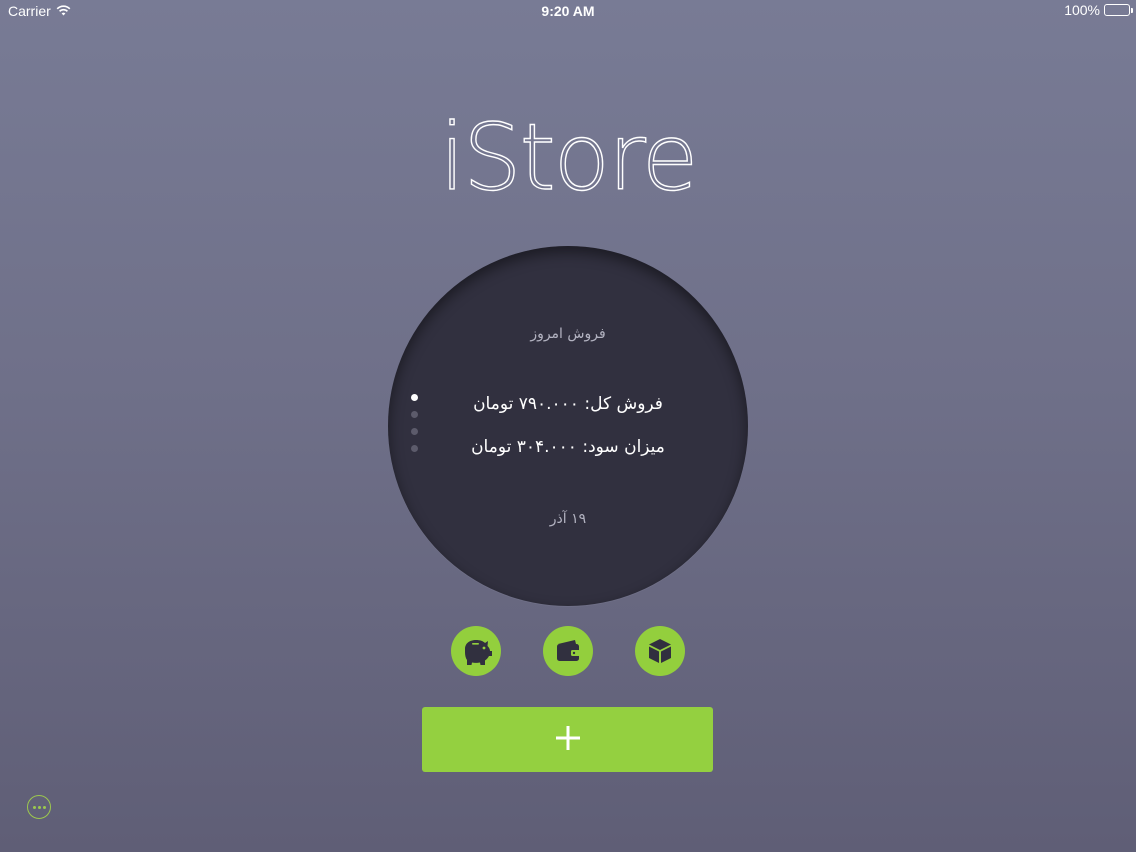 This screenshot has height=852, width=1136. Describe the element at coordinates (34, 807) in the screenshot. I see `more-icon` at that location.